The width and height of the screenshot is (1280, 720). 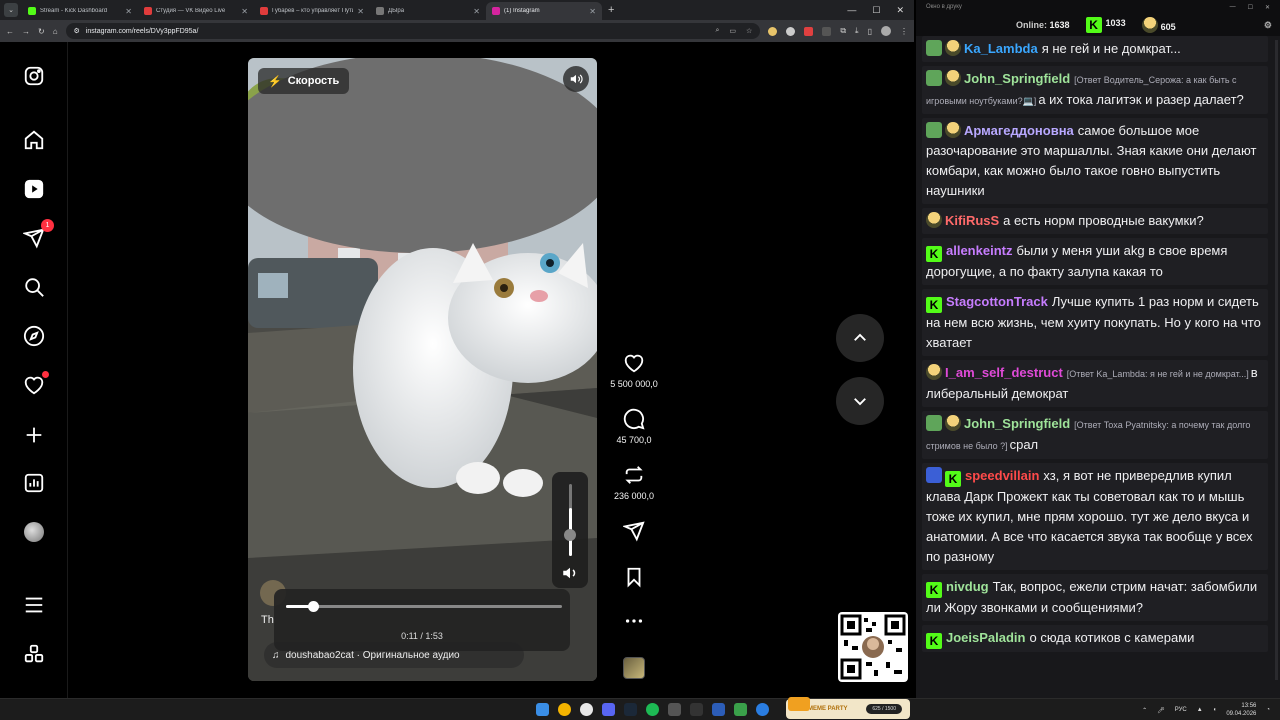 What do you see at coordinates (428, 11) in the screenshot?
I see `browser-tab: ДЫра ✕` at bounding box center [428, 11].